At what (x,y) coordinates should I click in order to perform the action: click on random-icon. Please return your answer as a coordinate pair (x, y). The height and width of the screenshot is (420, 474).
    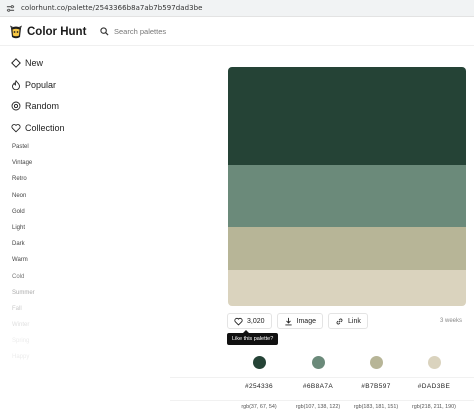
    Looking at the image, I should click on (16, 106).